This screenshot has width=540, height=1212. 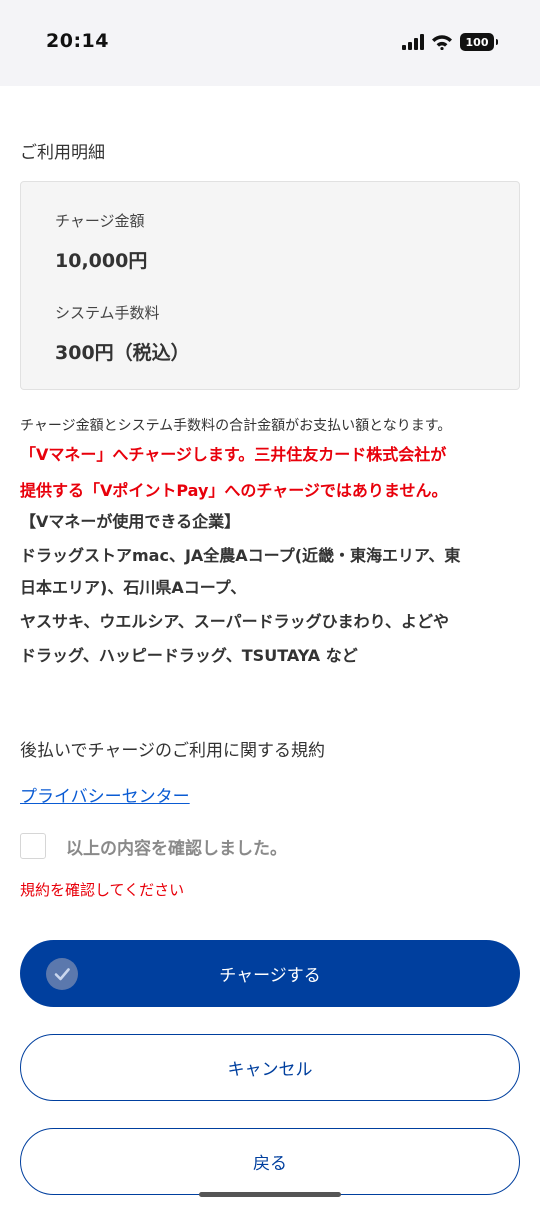 I want to click on confirm-checkbox-label: 以上の内容を確認しました。, so click(x=176, y=846).